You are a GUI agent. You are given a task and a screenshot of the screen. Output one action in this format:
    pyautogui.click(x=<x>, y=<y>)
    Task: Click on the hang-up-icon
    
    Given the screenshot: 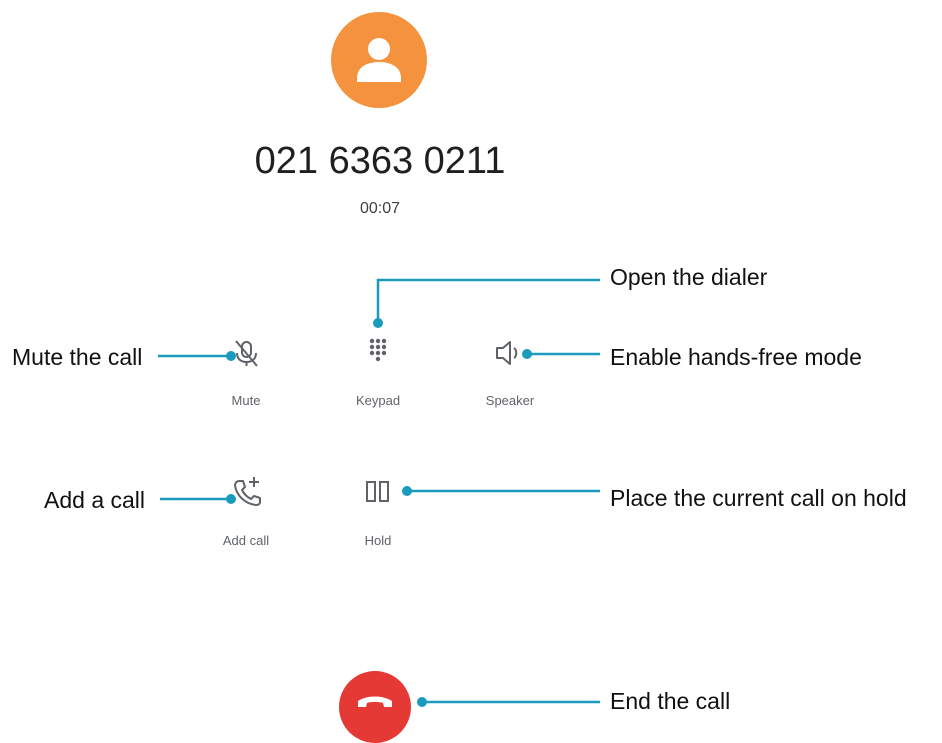 What is the action you would take?
    pyautogui.click(x=375, y=701)
    